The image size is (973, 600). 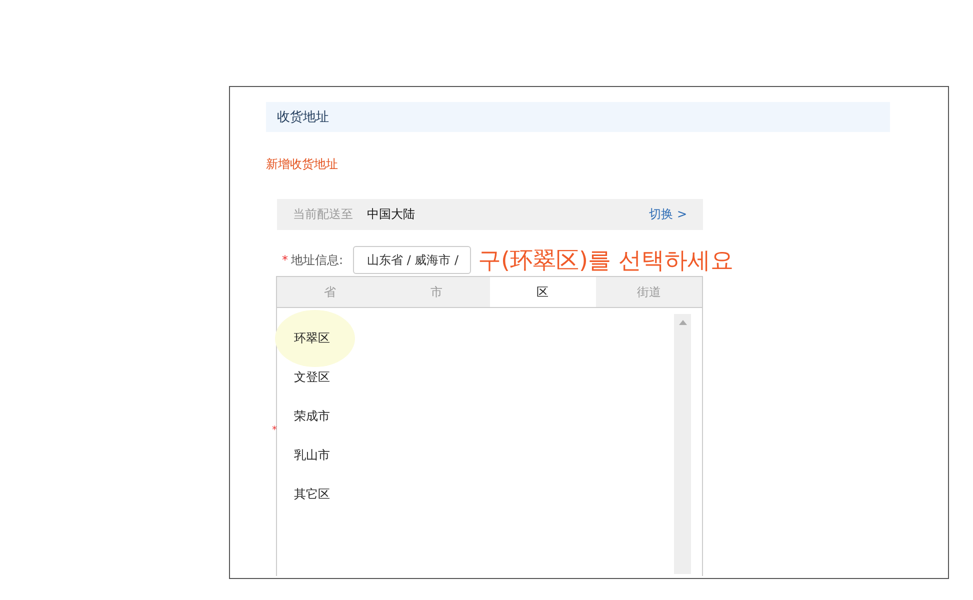 I want to click on scrollbar, so click(x=682, y=444).